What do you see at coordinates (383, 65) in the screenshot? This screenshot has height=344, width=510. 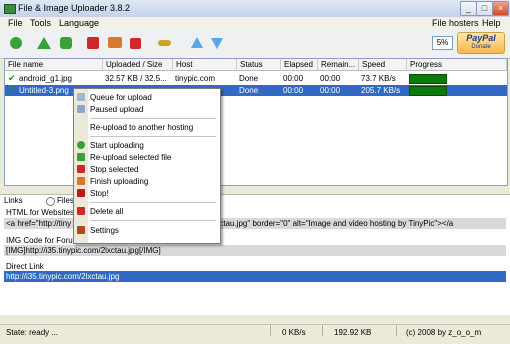 I see `col-speed: Speed` at bounding box center [383, 65].